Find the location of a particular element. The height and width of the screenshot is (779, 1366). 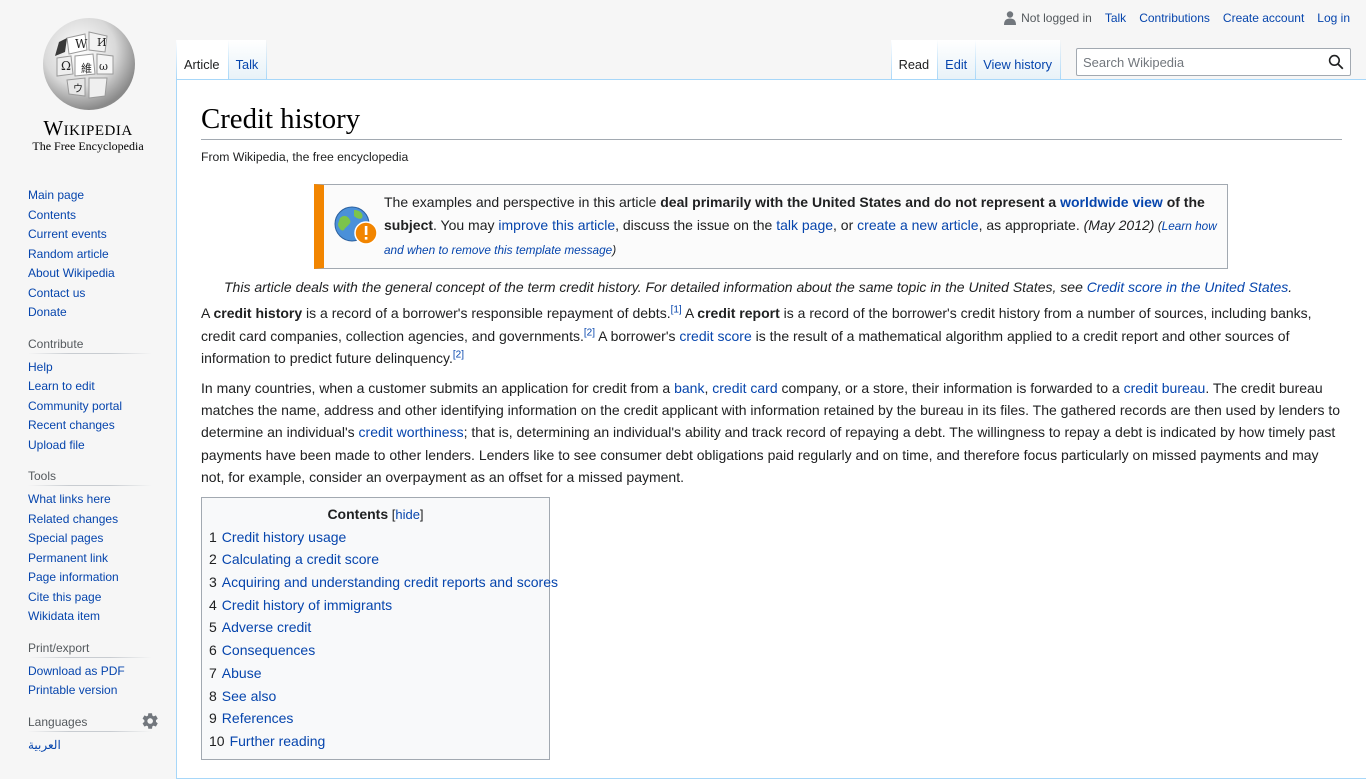

tab-view-history-label: View history is located at coordinates (1017, 64).